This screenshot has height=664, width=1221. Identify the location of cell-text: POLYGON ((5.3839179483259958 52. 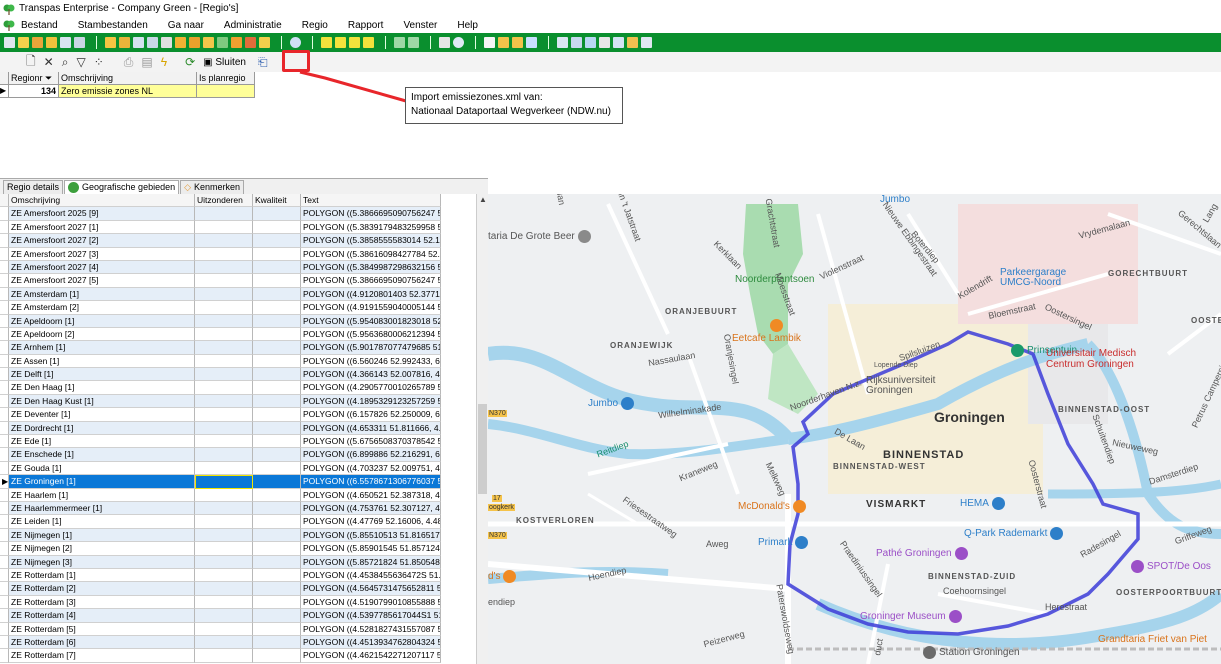
(371, 227).